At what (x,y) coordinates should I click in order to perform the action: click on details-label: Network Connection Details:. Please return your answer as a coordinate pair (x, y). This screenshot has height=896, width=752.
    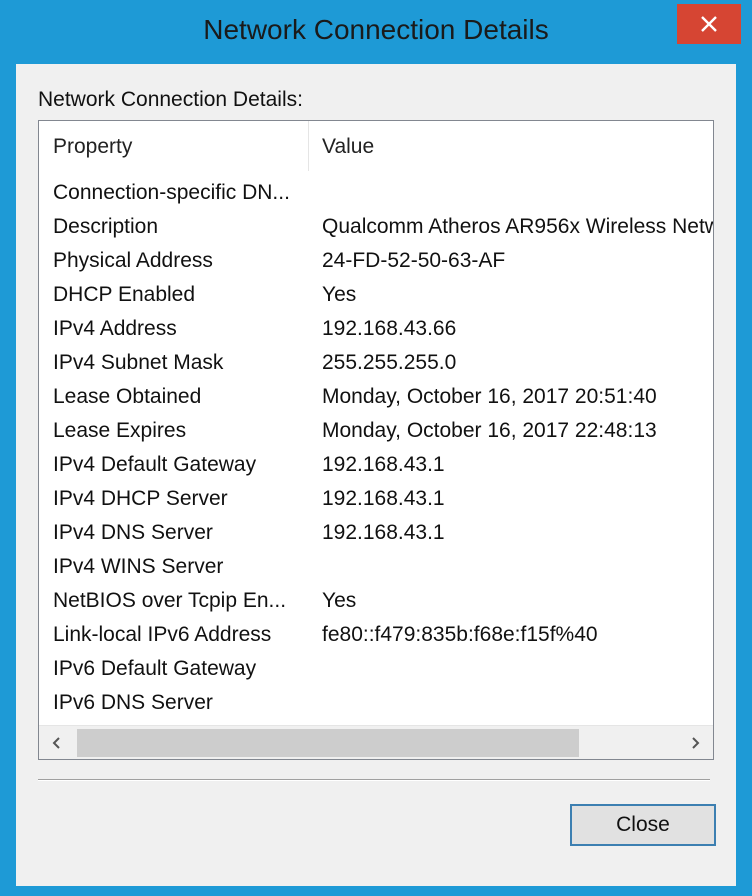
    Looking at the image, I should click on (170, 99).